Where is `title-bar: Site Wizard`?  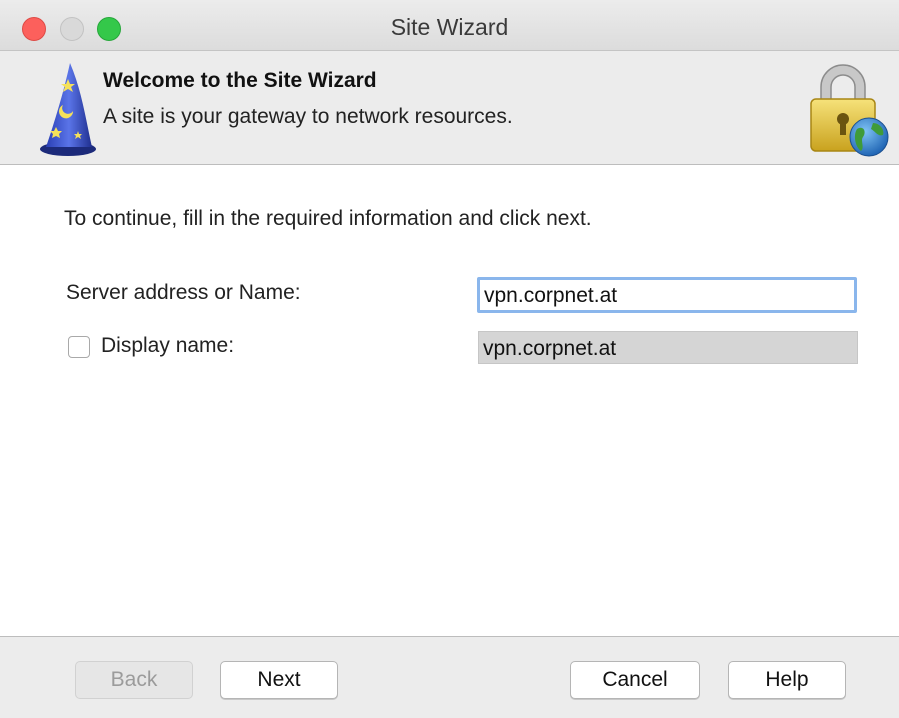
title-bar: Site Wizard is located at coordinates (449, 25).